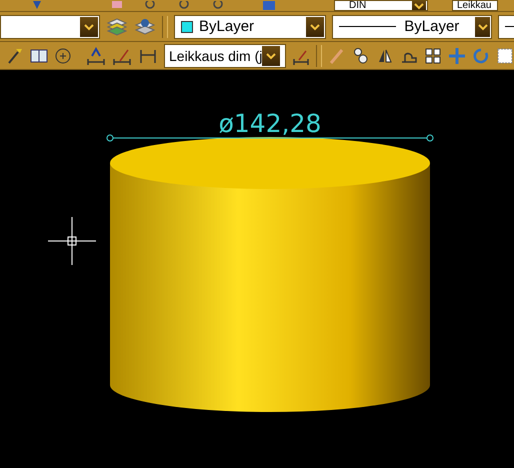 This screenshot has width=514, height=468. I want to click on combo-value: DIN, so click(357, 5).